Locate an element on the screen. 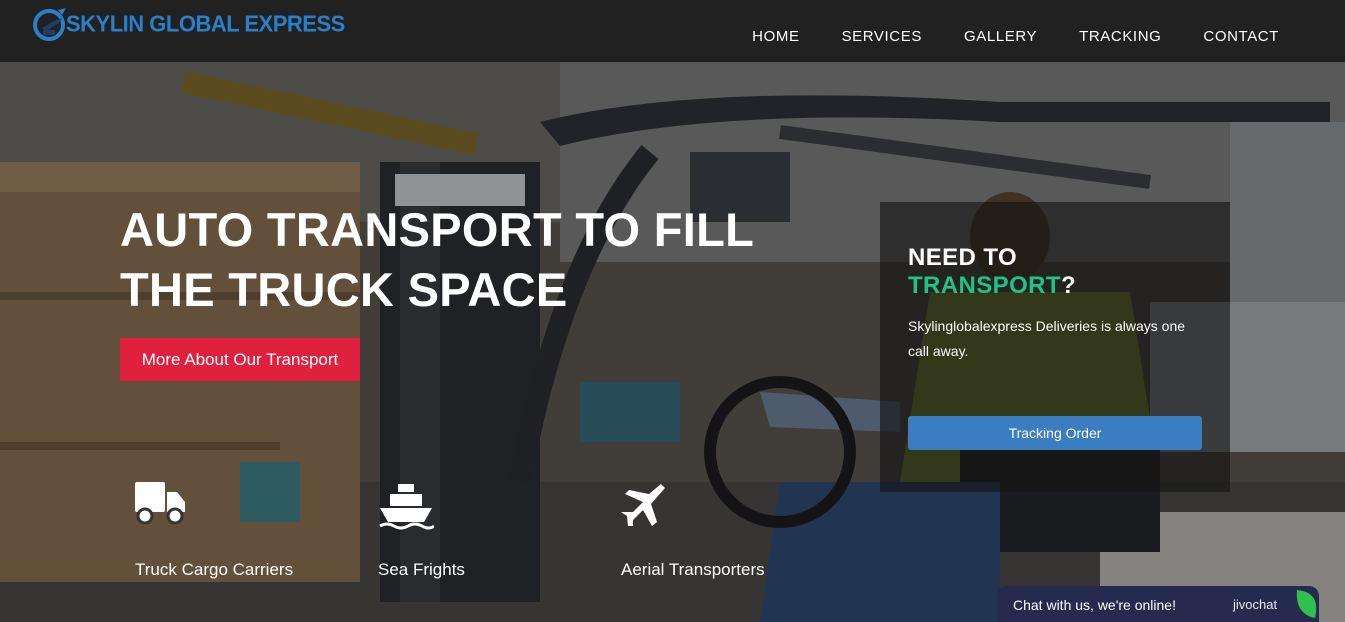  panel-title-line-1: NEED TO is located at coordinates (963, 257).